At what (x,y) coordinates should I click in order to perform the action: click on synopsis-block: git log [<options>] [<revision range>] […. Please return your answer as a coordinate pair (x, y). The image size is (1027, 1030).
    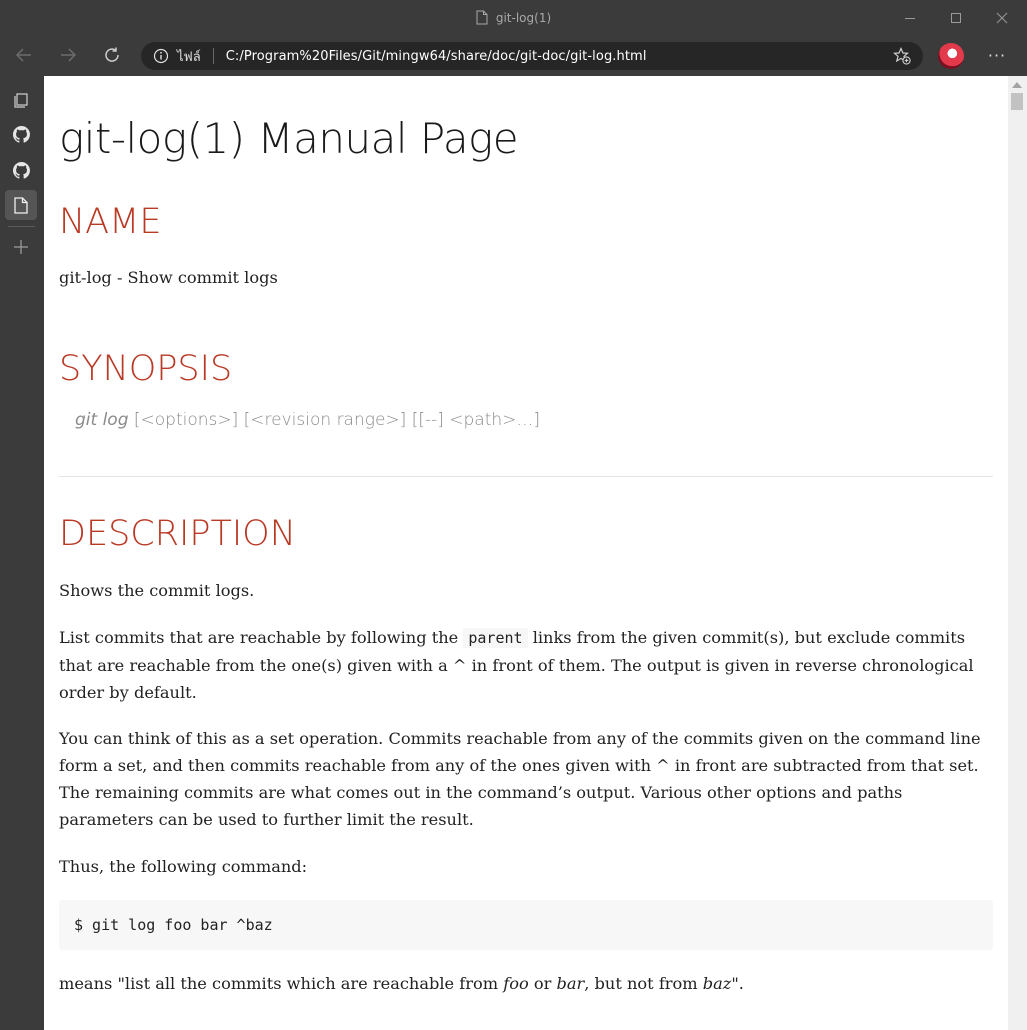
    Looking at the image, I should click on (307, 420).